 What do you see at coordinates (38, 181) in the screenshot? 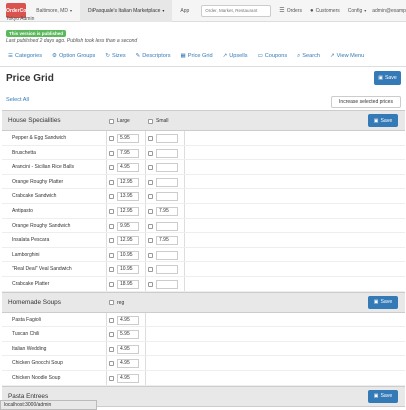
I see `item-name: Orange Roughy Platter` at bounding box center [38, 181].